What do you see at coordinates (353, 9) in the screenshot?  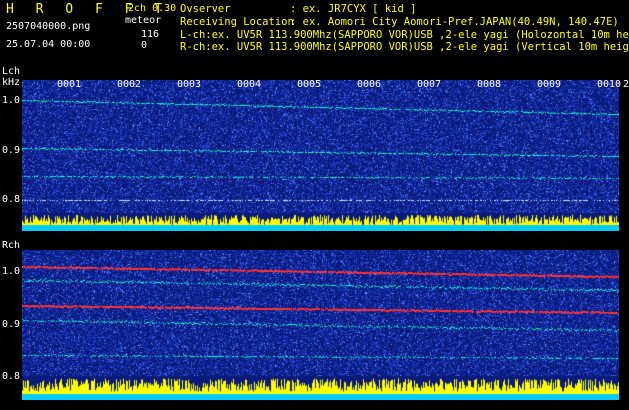 I see `observer-value: : ex. JR7CYX [ kid ]` at bounding box center [353, 9].